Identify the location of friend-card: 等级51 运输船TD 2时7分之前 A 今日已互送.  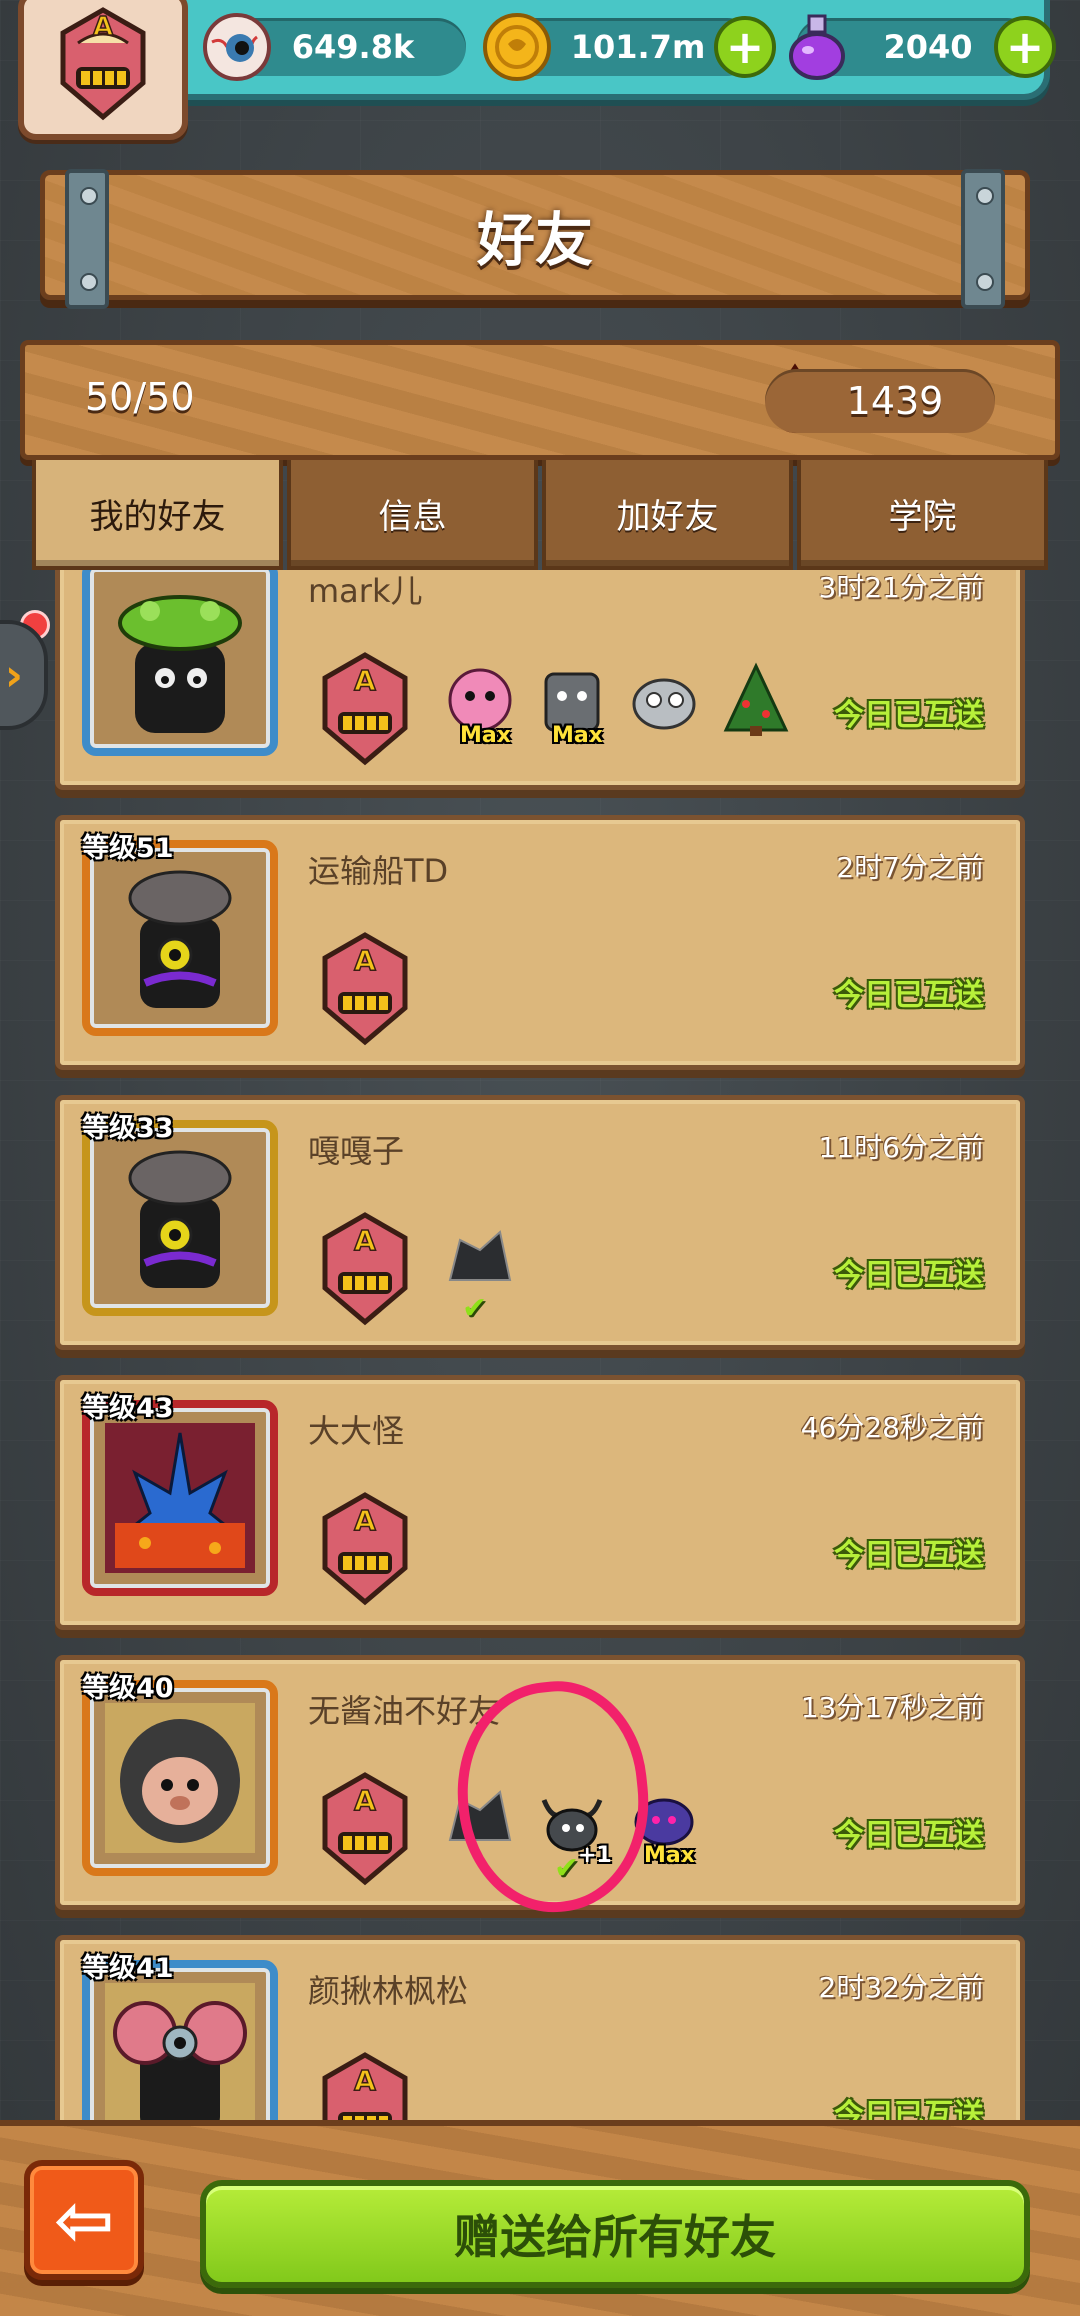
(540, 942).